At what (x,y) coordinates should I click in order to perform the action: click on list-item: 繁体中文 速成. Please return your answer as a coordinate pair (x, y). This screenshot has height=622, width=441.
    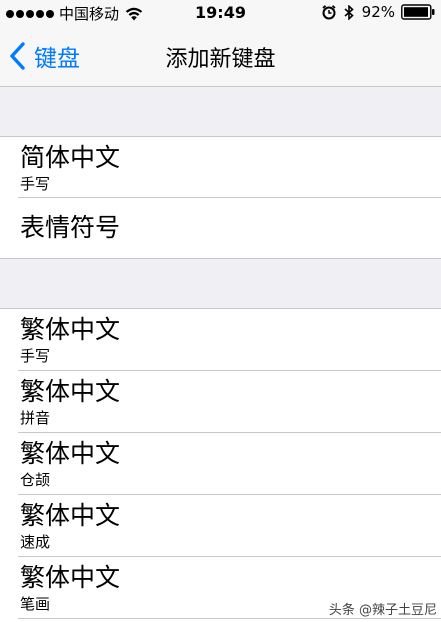
    Looking at the image, I should click on (220, 526).